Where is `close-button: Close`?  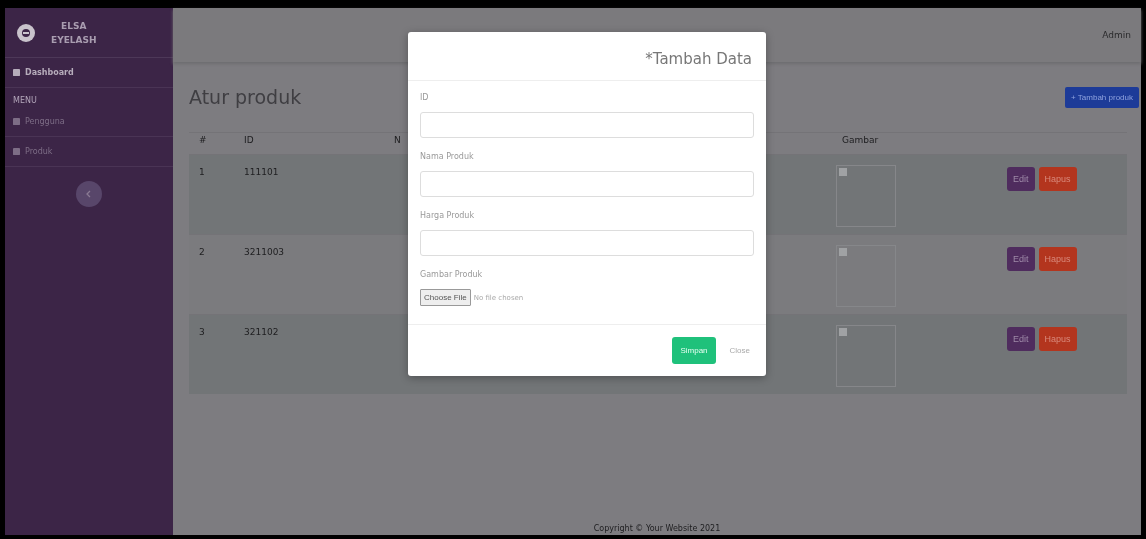
close-button: Close is located at coordinates (739, 350).